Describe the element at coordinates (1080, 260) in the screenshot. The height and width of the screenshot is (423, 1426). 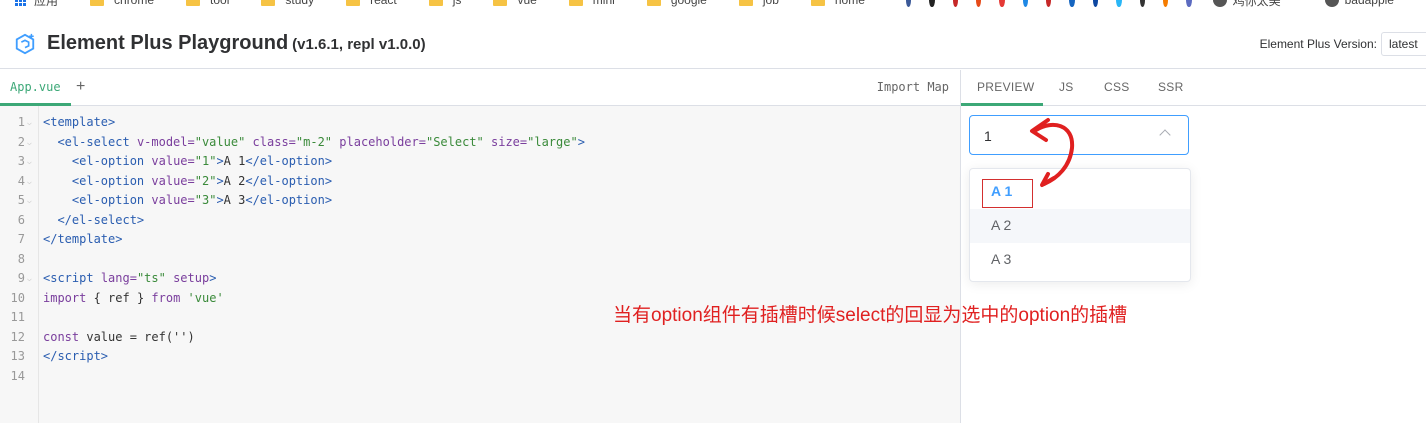
I see `option-a3: A 3` at that location.